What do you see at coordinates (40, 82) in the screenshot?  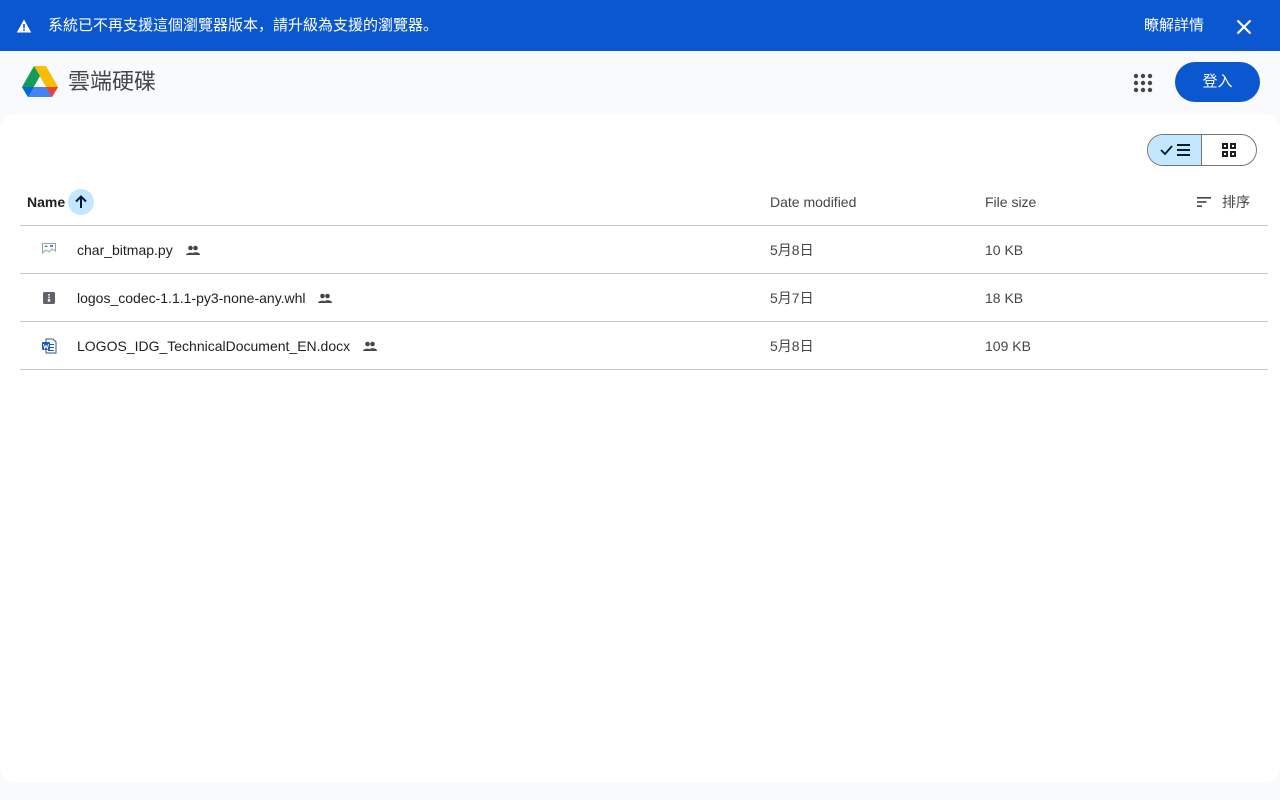 I see `google-drive-logo` at bounding box center [40, 82].